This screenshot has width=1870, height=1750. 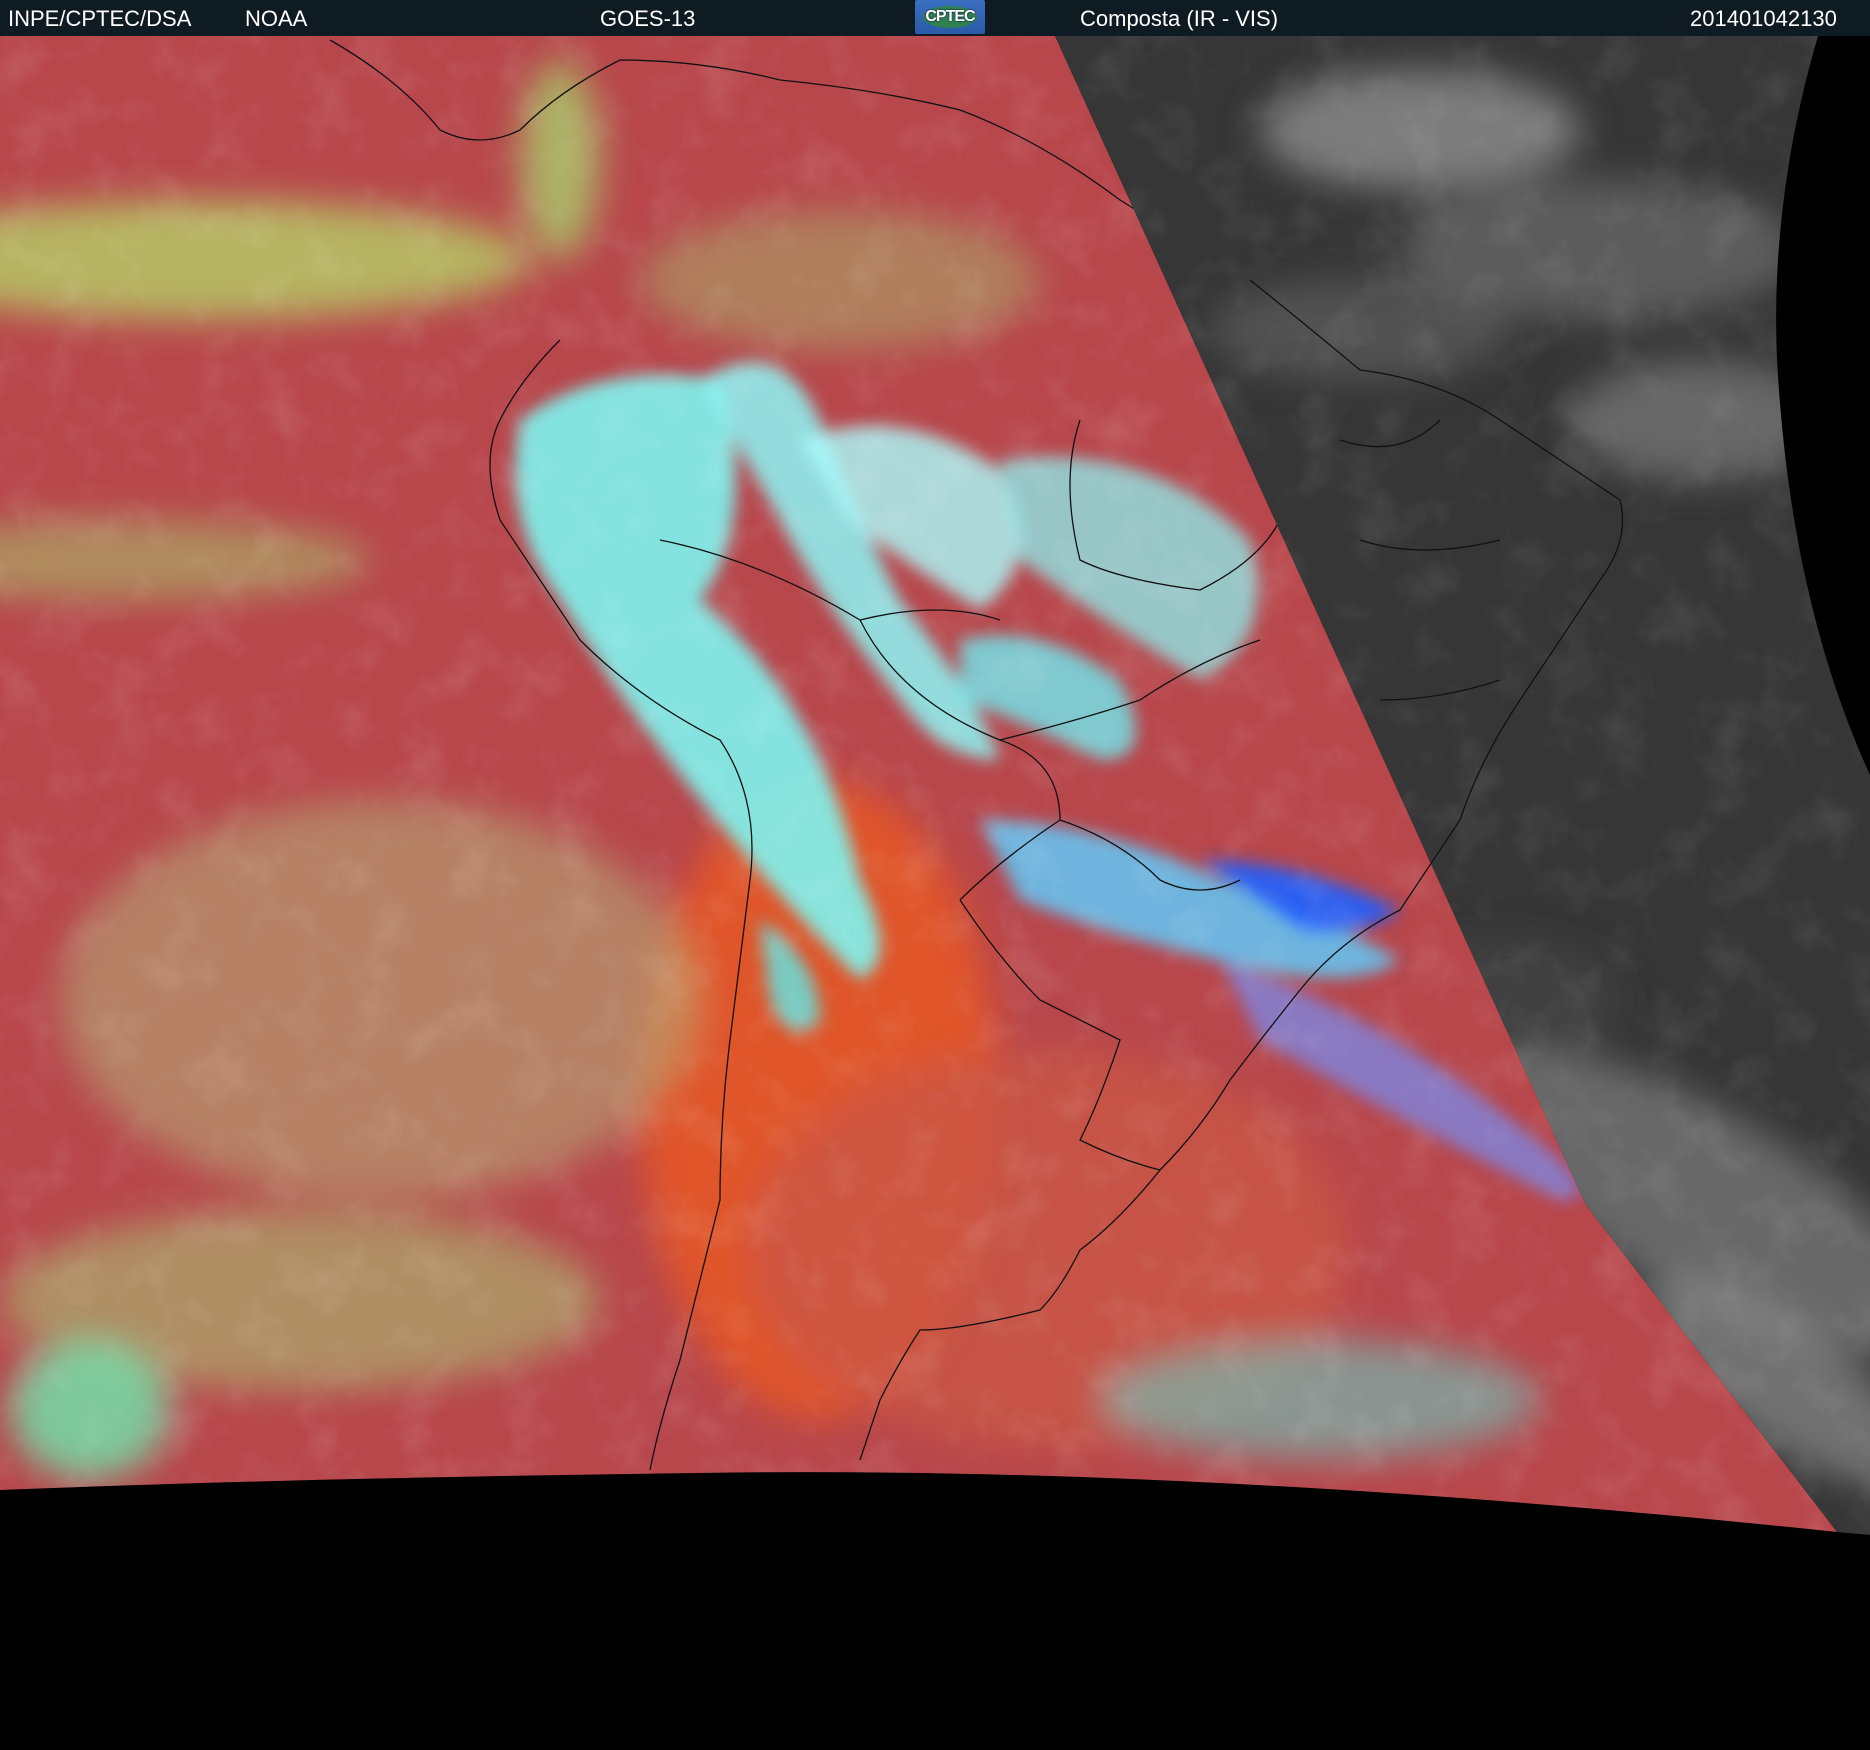 I want to click on product-label: Composta (IR - VIS), so click(x=1179, y=18).